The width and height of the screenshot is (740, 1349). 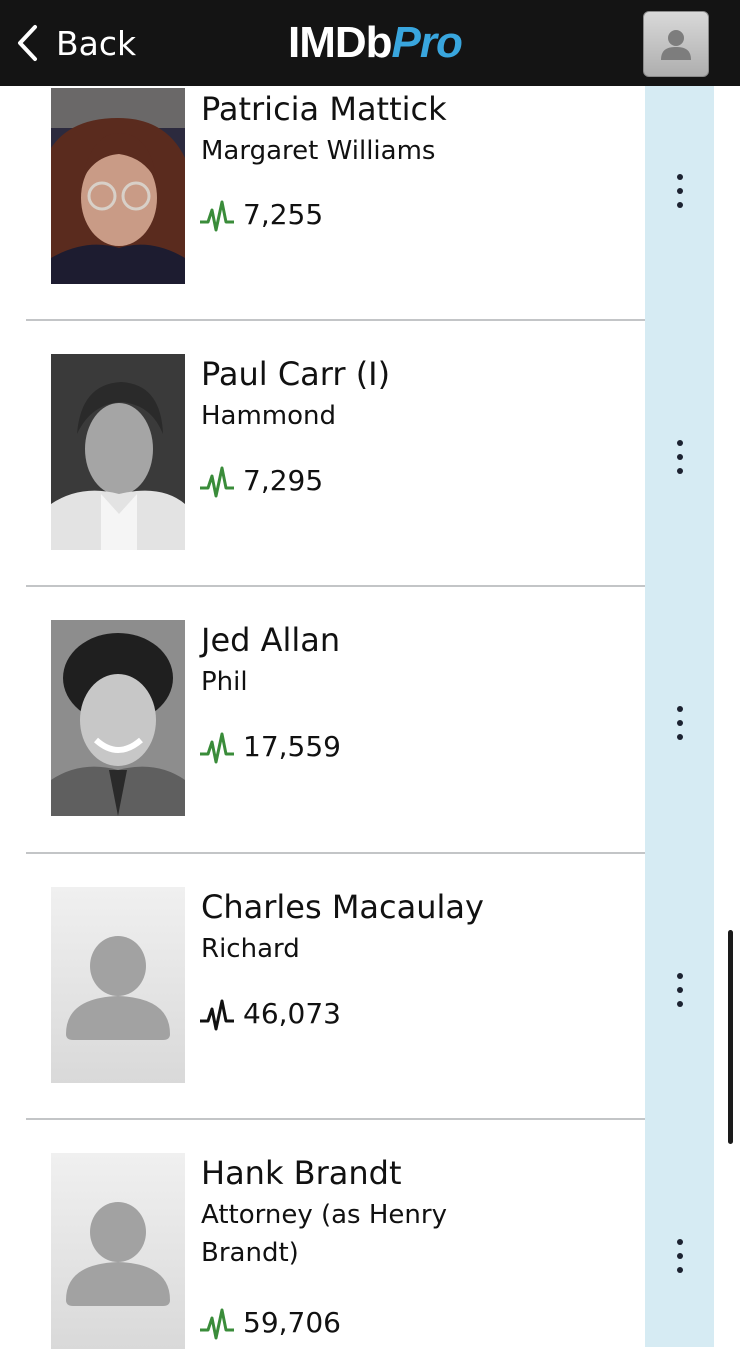 What do you see at coordinates (292, 1322) in the screenshot?
I see `starmeter-value: 59,706` at bounding box center [292, 1322].